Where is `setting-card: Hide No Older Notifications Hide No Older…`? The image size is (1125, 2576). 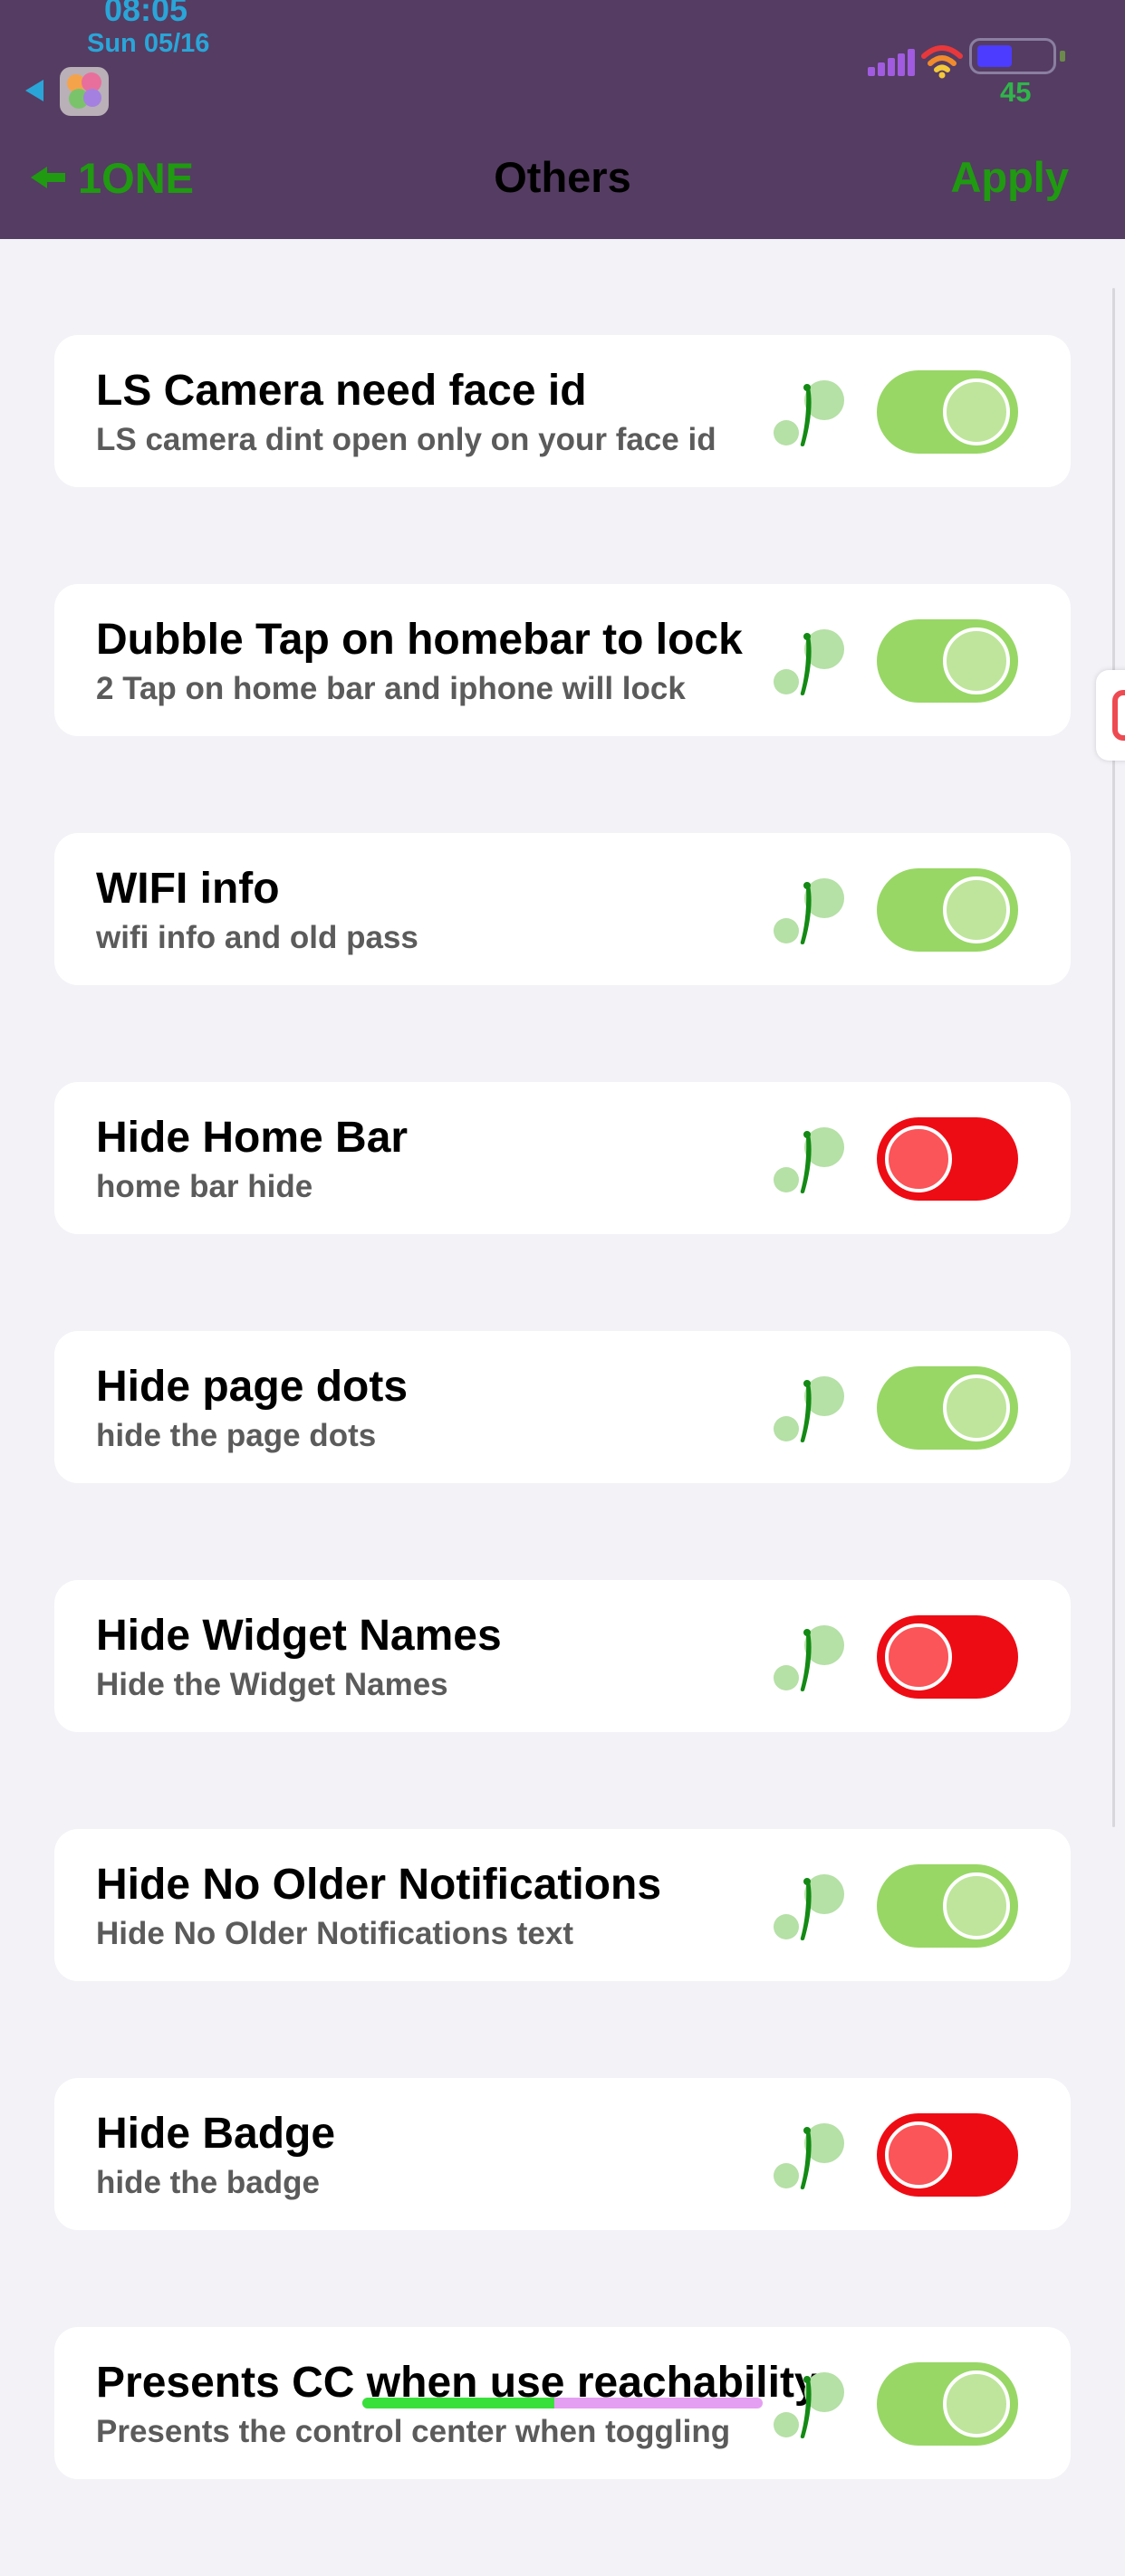
setting-card: Hide No Older Notifications Hide No Older… is located at coordinates (562, 1905).